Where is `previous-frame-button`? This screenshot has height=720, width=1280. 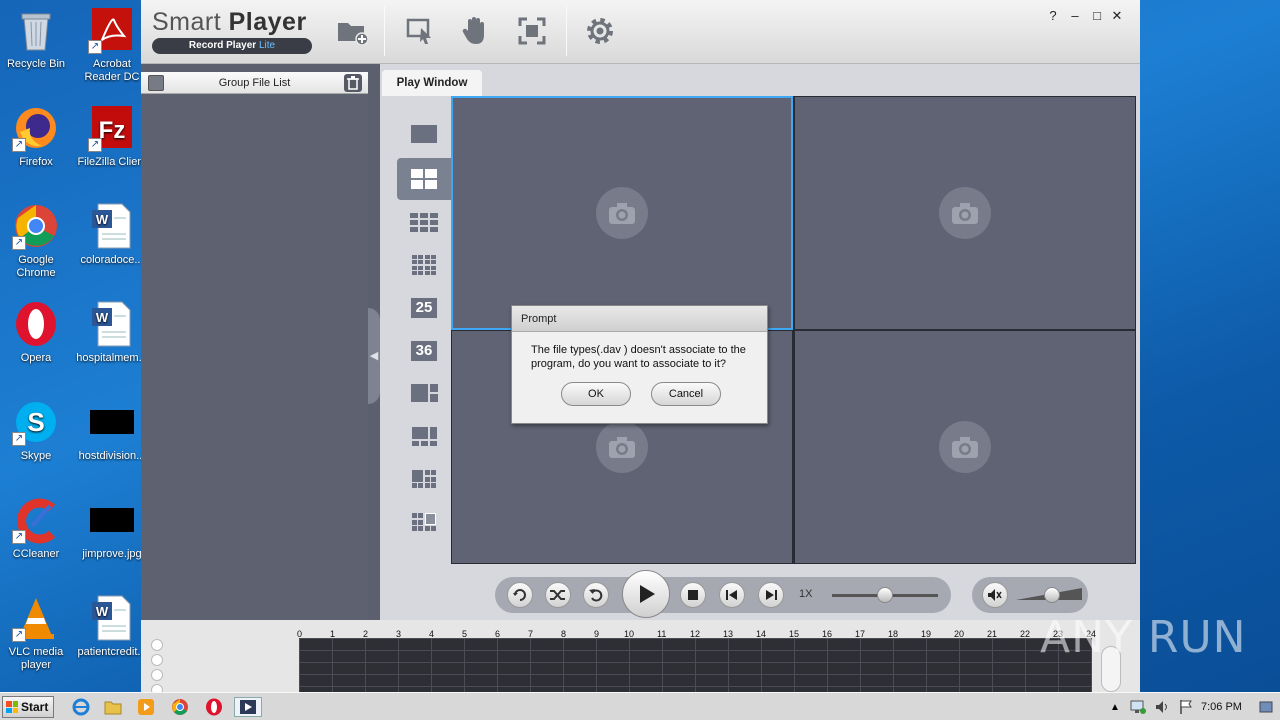
previous-frame-button is located at coordinates (732, 595).